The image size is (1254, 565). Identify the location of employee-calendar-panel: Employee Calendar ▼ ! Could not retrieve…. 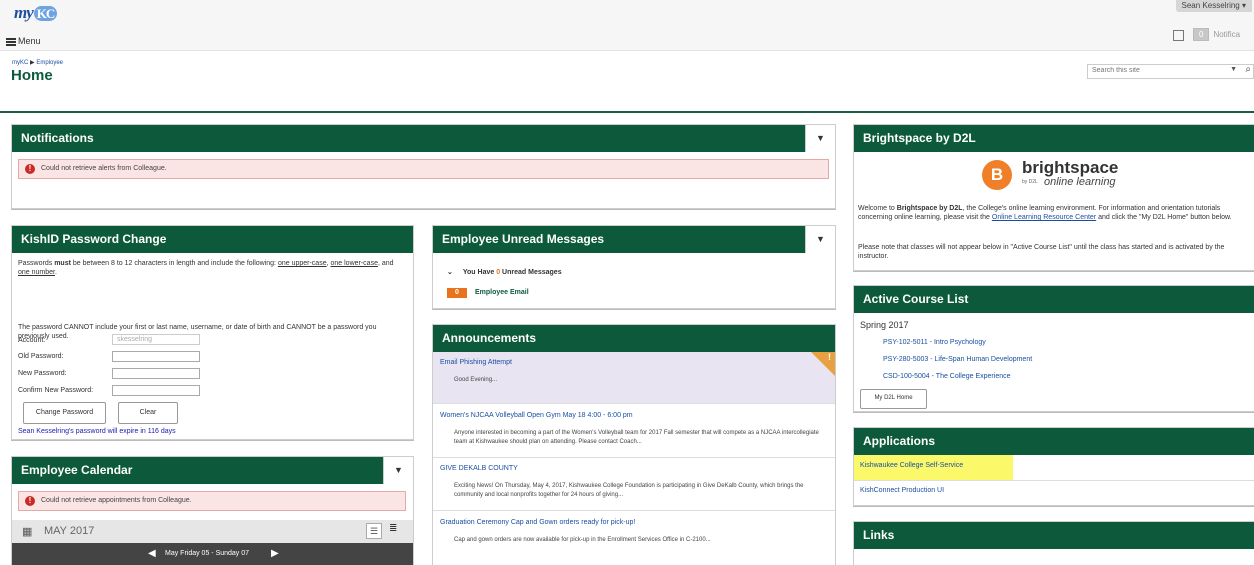
(212, 510).